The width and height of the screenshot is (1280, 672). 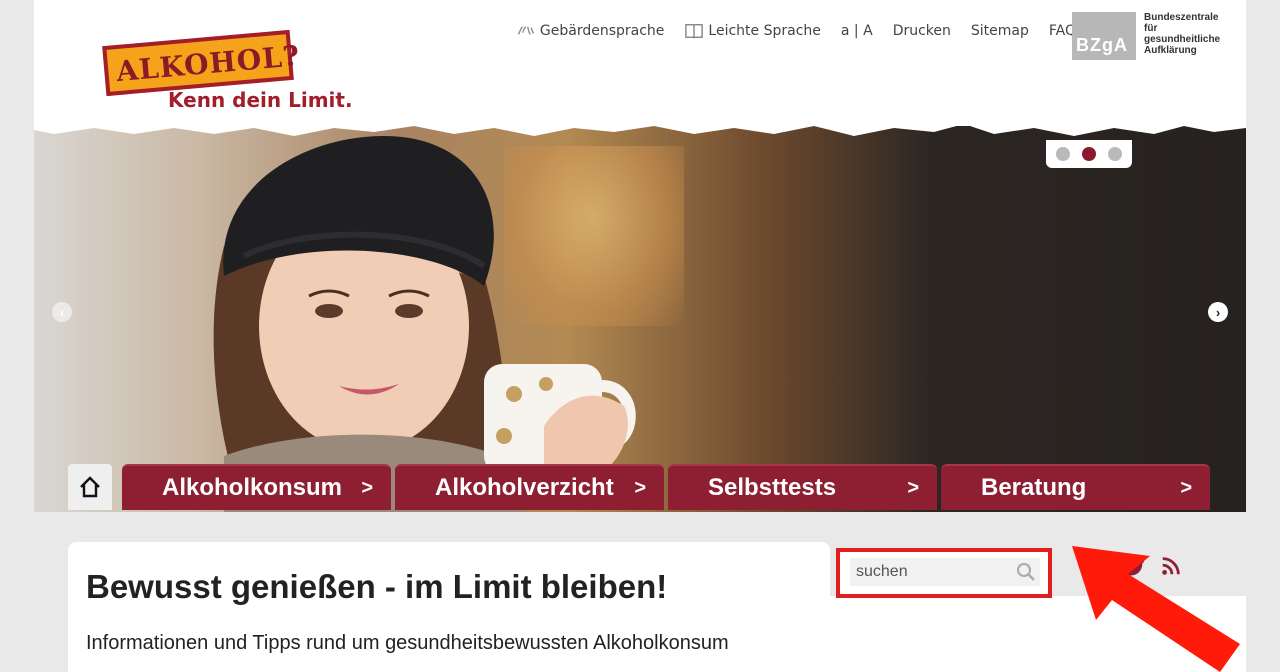 What do you see at coordinates (1156, 609) in the screenshot?
I see `annotation-arrow` at bounding box center [1156, 609].